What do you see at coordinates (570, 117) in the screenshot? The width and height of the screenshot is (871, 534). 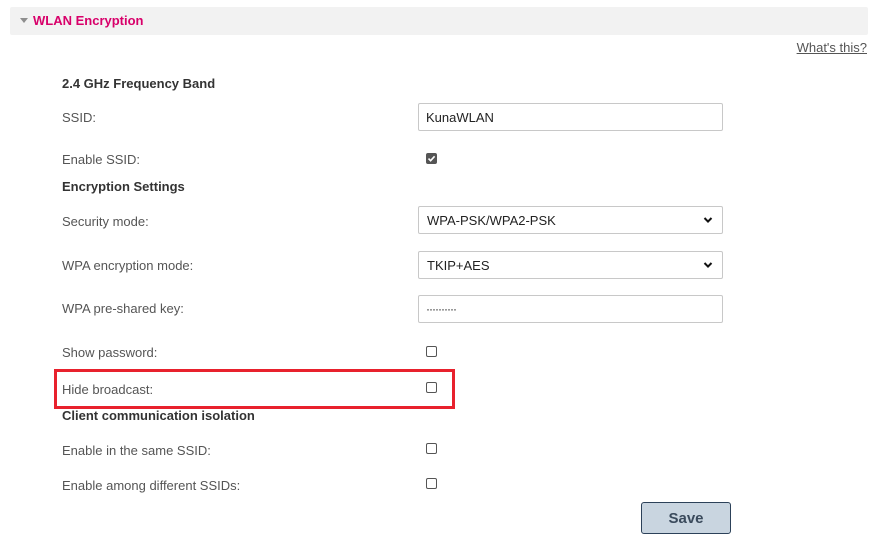 I see `ssid-input` at bounding box center [570, 117].